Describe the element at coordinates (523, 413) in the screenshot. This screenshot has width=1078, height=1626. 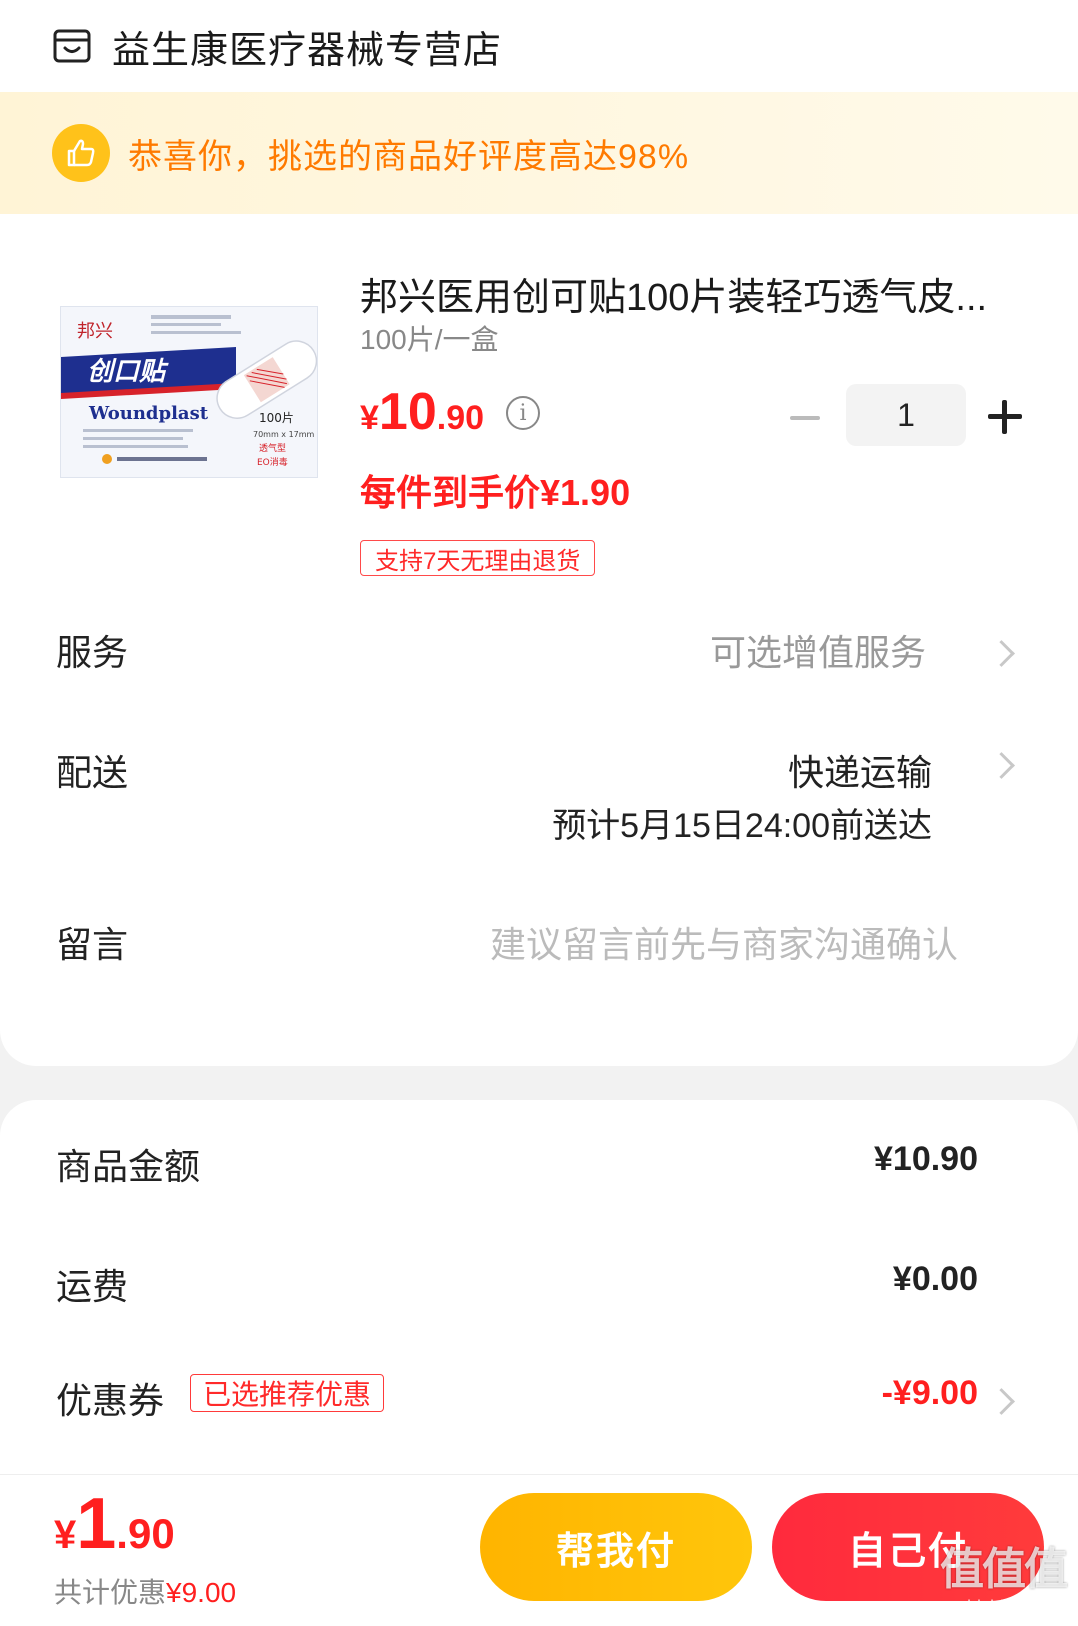
I see `price-info-icon: i` at that location.